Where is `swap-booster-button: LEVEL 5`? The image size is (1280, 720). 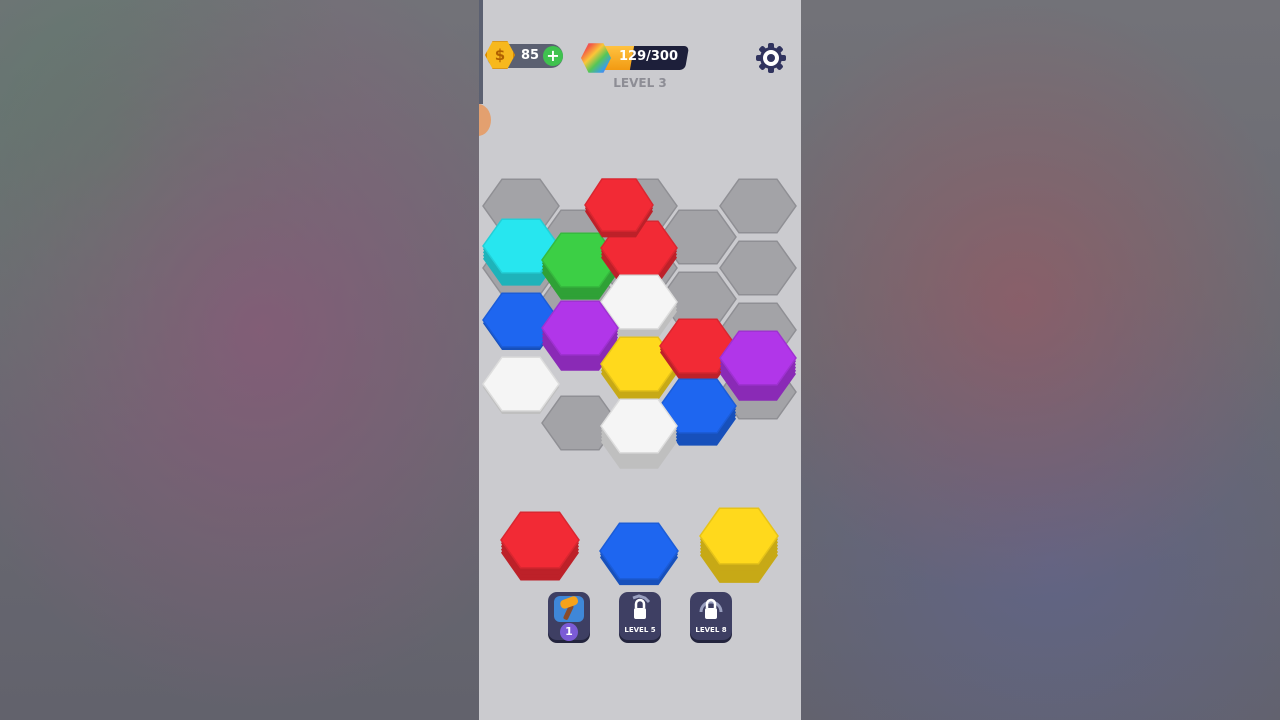 swap-booster-button: LEVEL 5 is located at coordinates (640, 616).